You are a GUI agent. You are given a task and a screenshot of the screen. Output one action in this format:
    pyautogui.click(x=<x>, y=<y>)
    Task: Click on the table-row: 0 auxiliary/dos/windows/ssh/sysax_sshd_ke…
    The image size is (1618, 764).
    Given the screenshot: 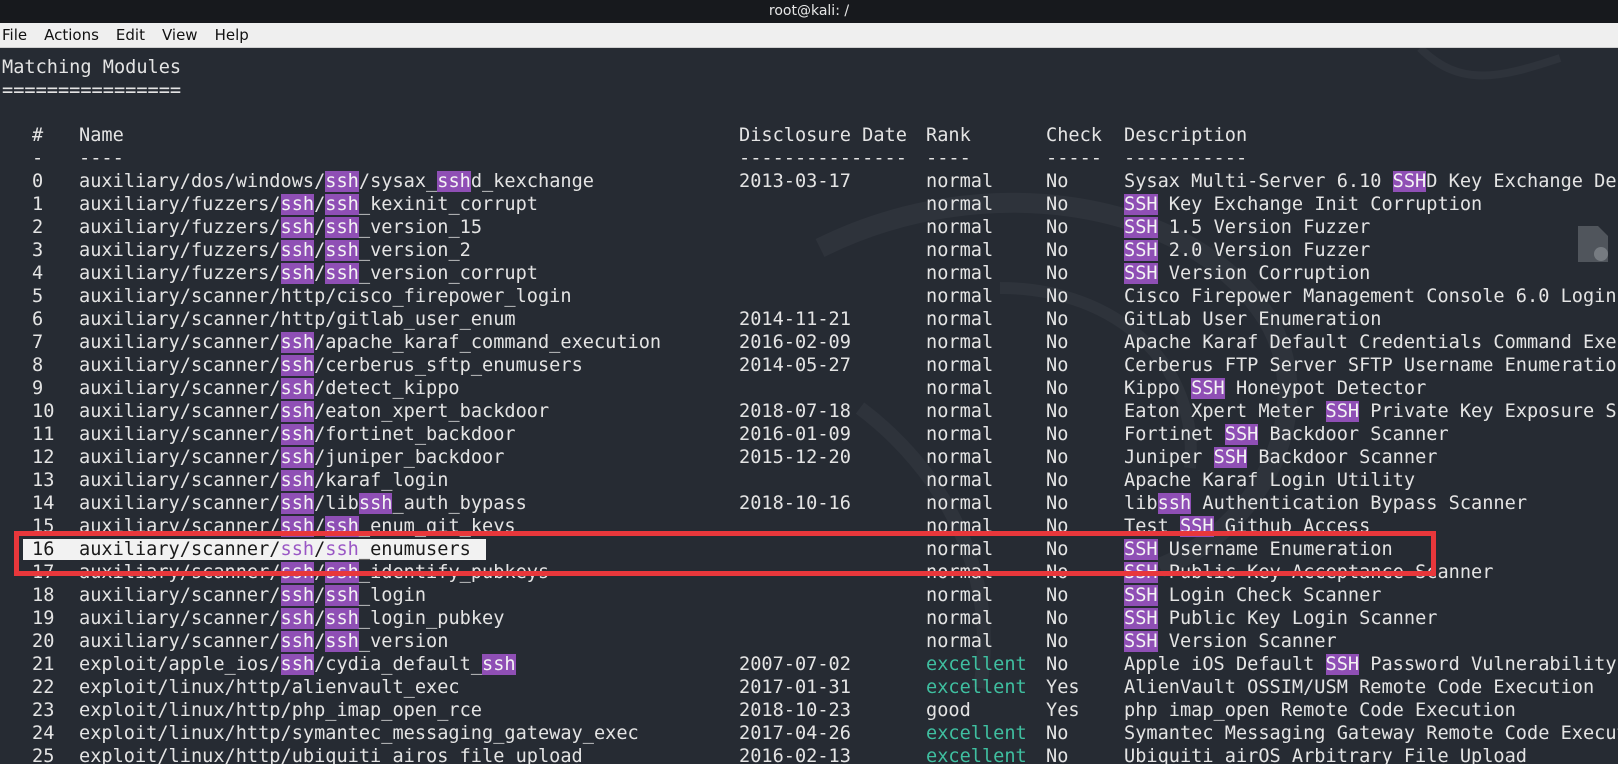 What is the action you would take?
    pyautogui.click(x=809, y=181)
    